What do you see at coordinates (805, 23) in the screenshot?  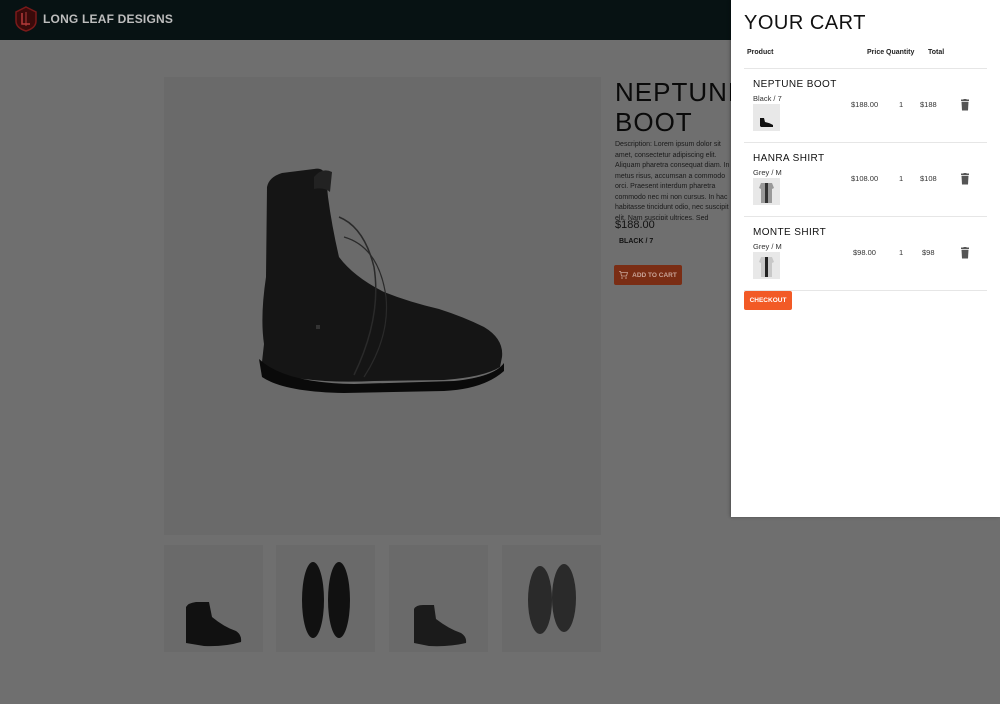 I see `cart-title: YOUR CART` at bounding box center [805, 23].